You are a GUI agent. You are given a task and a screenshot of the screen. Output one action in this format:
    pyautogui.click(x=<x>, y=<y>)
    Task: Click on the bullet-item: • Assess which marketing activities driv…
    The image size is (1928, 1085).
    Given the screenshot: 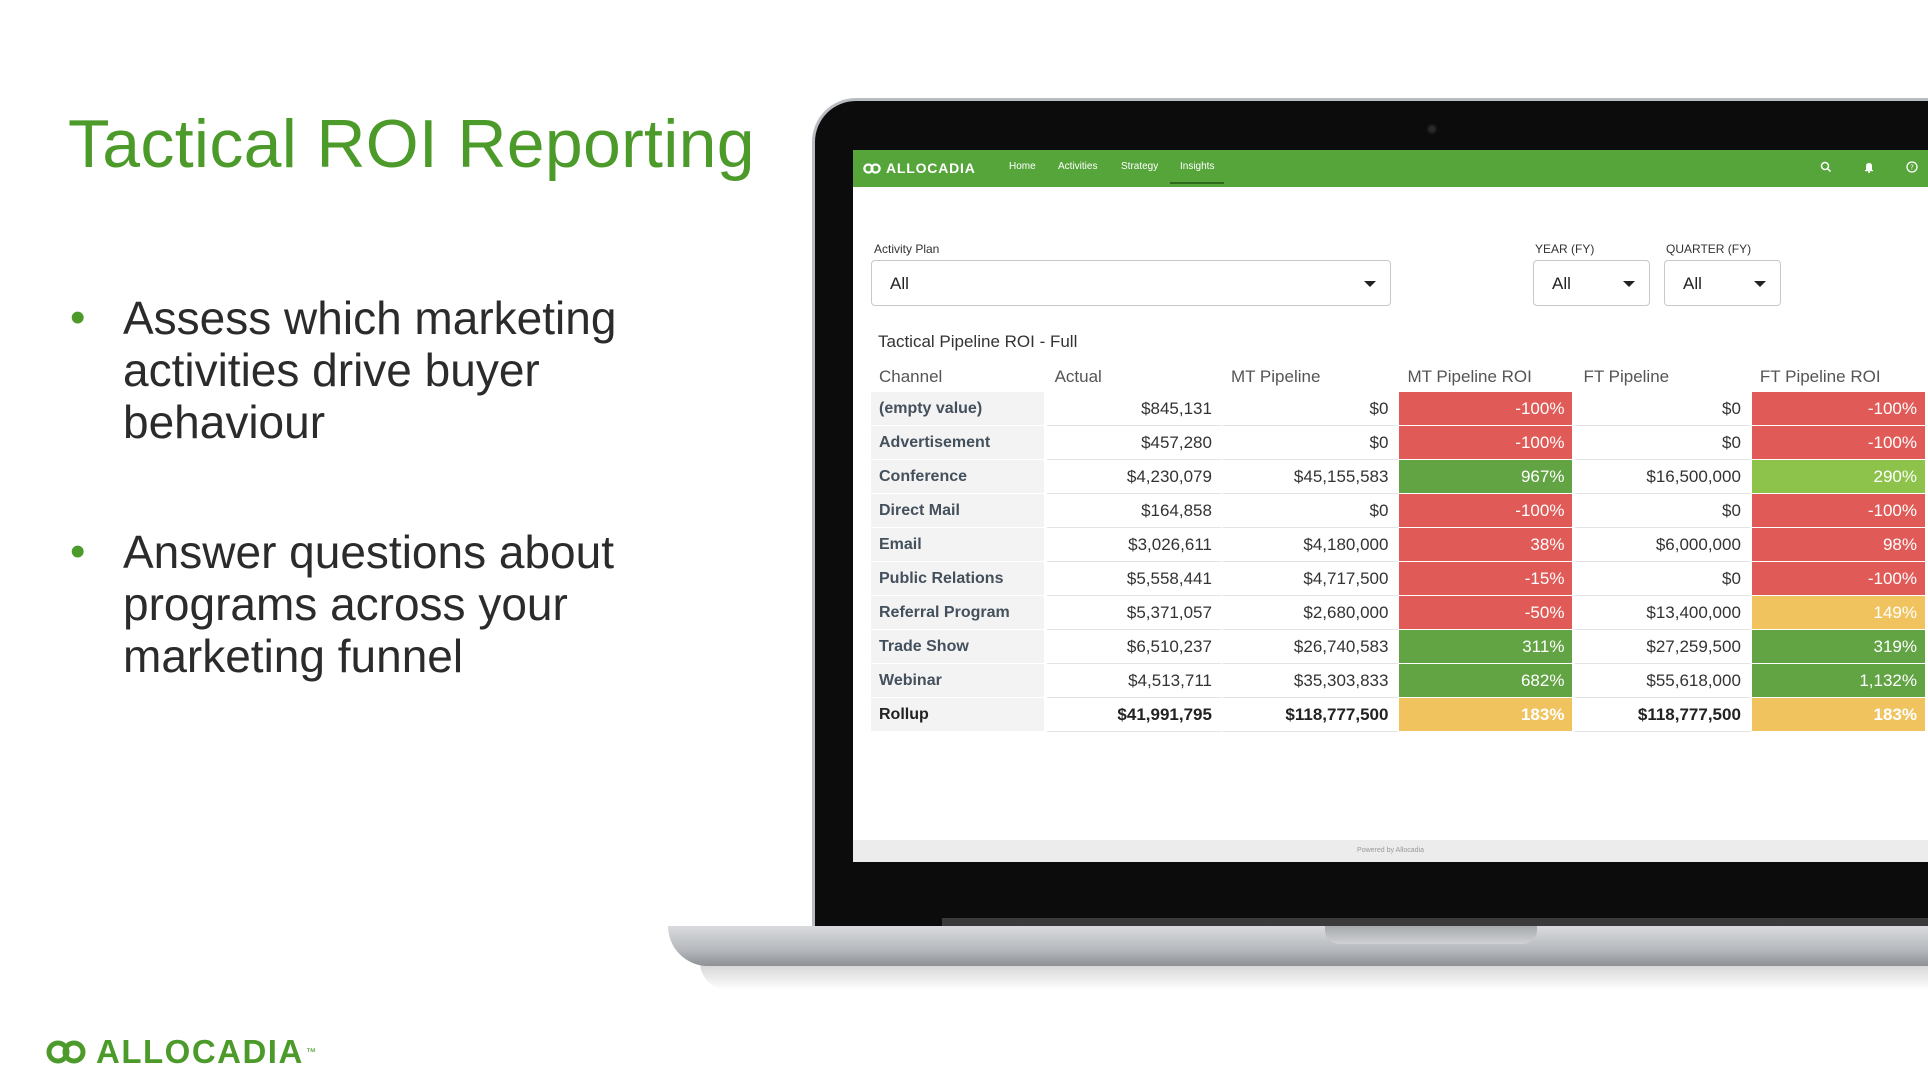 What is the action you would take?
    pyautogui.click(x=388, y=370)
    